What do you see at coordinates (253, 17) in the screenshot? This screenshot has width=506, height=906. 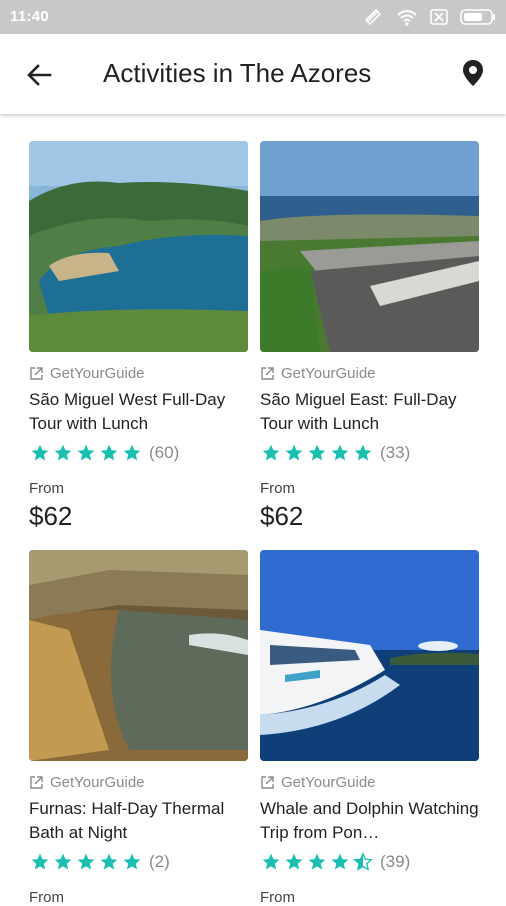 I see `status-bar: 11:40` at bounding box center [253, 17].